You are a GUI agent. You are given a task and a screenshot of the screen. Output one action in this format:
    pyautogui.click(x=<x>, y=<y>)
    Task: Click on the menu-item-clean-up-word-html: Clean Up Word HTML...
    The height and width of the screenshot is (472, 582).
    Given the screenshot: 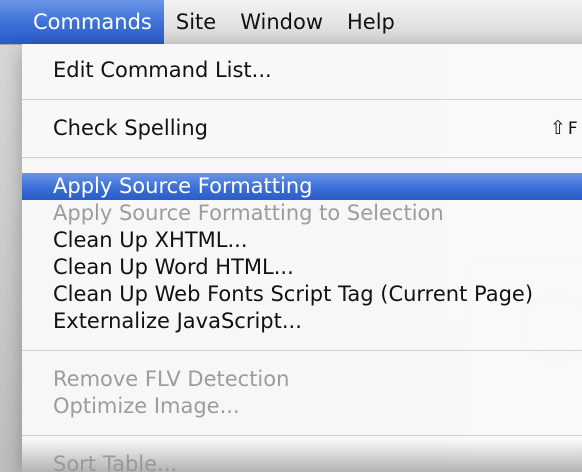 What is the action you would take?
    pyautogui.click(x=302, y=267)
    